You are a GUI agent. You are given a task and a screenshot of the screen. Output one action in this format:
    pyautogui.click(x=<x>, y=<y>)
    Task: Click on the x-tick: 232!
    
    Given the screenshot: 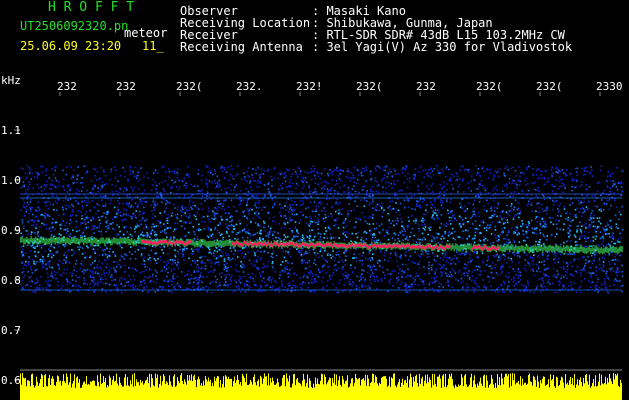 What is the action you would take?
    pyautogui.click(x=309, y=86)
    